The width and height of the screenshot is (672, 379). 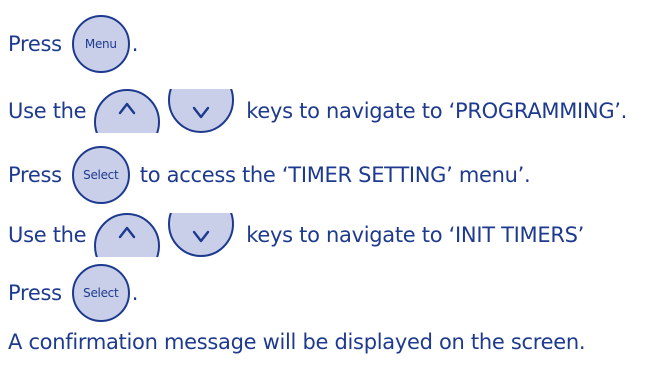 I want to click on step-2-prefix: Use the, so click(x=47, y=111).